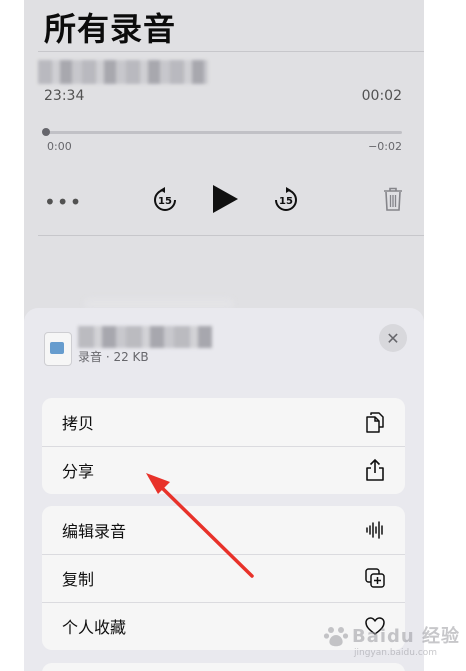 Image resolution: width=466 pixels, height=671 pixels. I want to click on close-icon: ✕, so click(393, 338).